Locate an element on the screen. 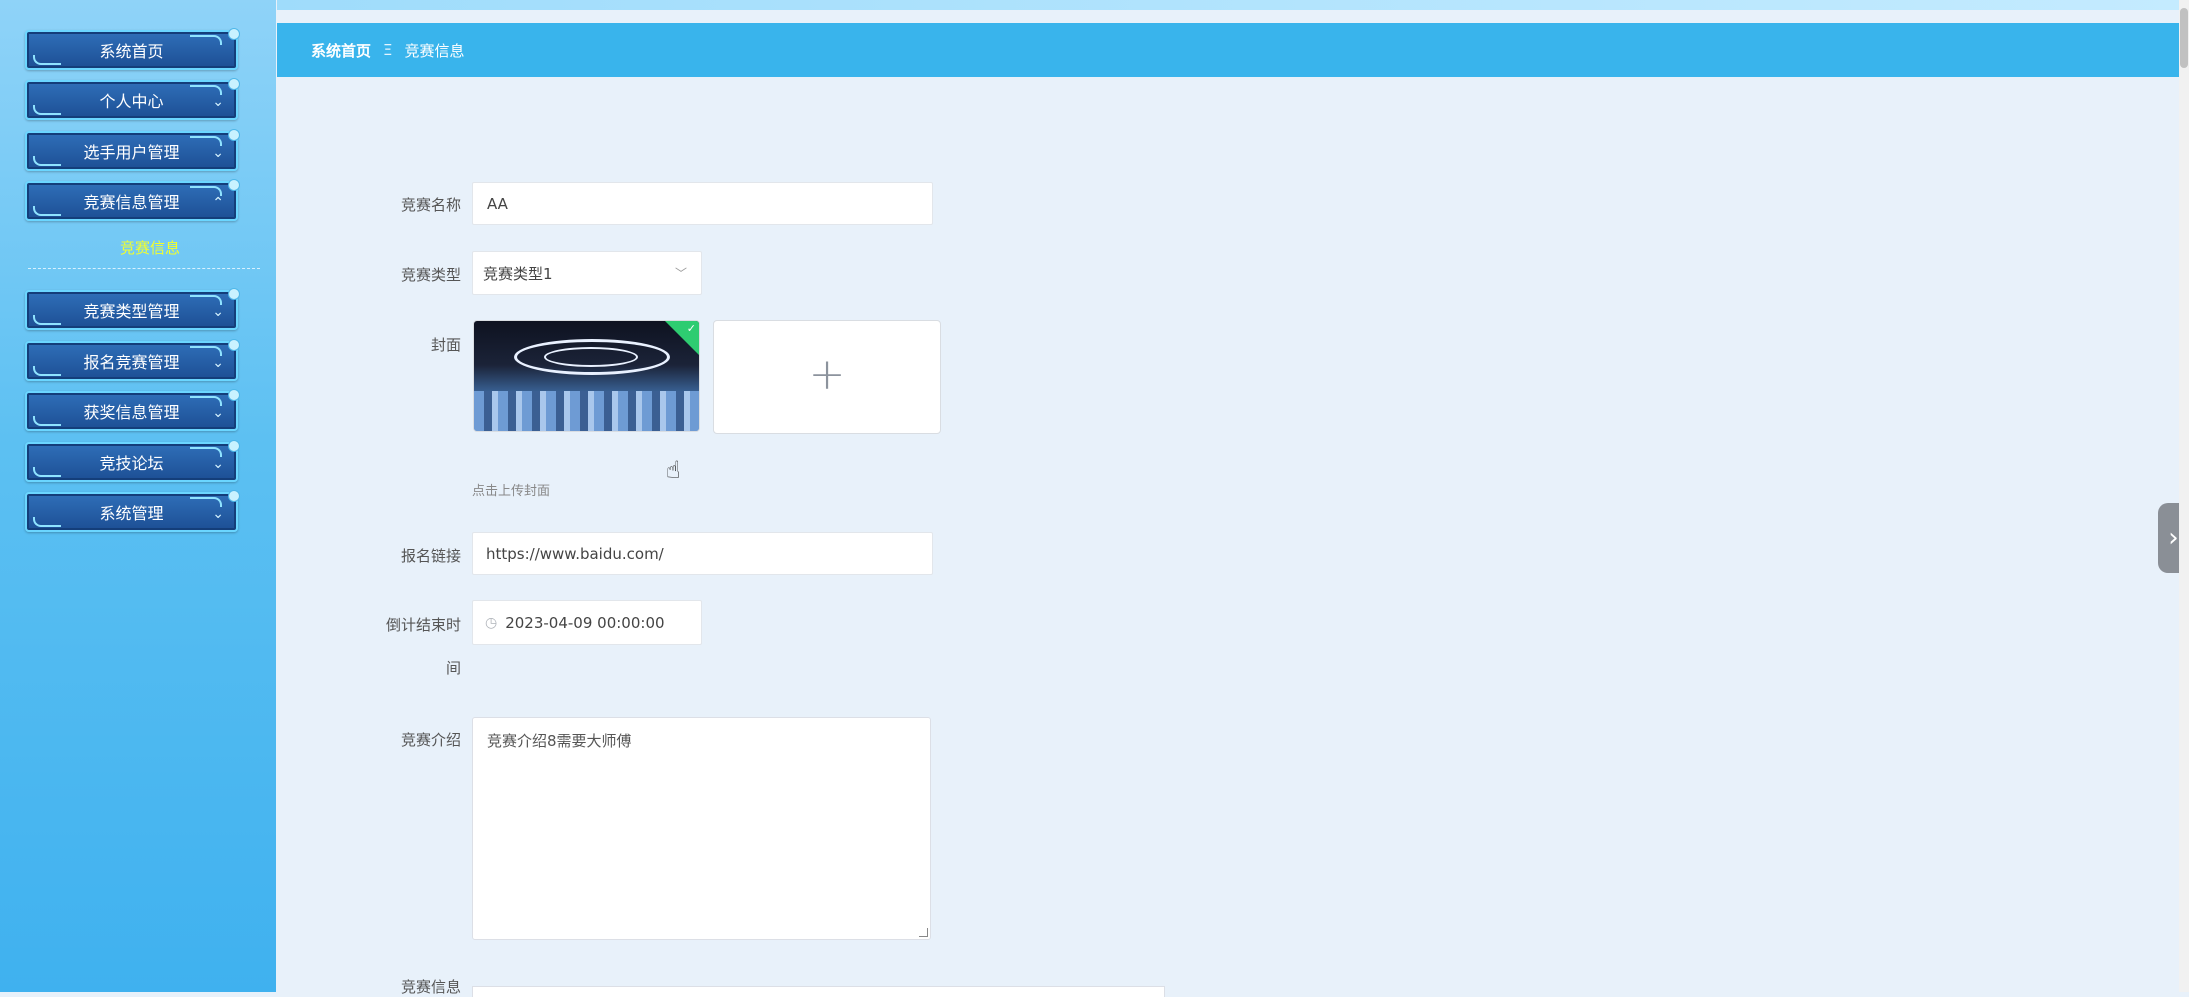 The image size is (2189, 997). menu-item-label: 竞赛信息管理 is located at coordinates (131, 202).